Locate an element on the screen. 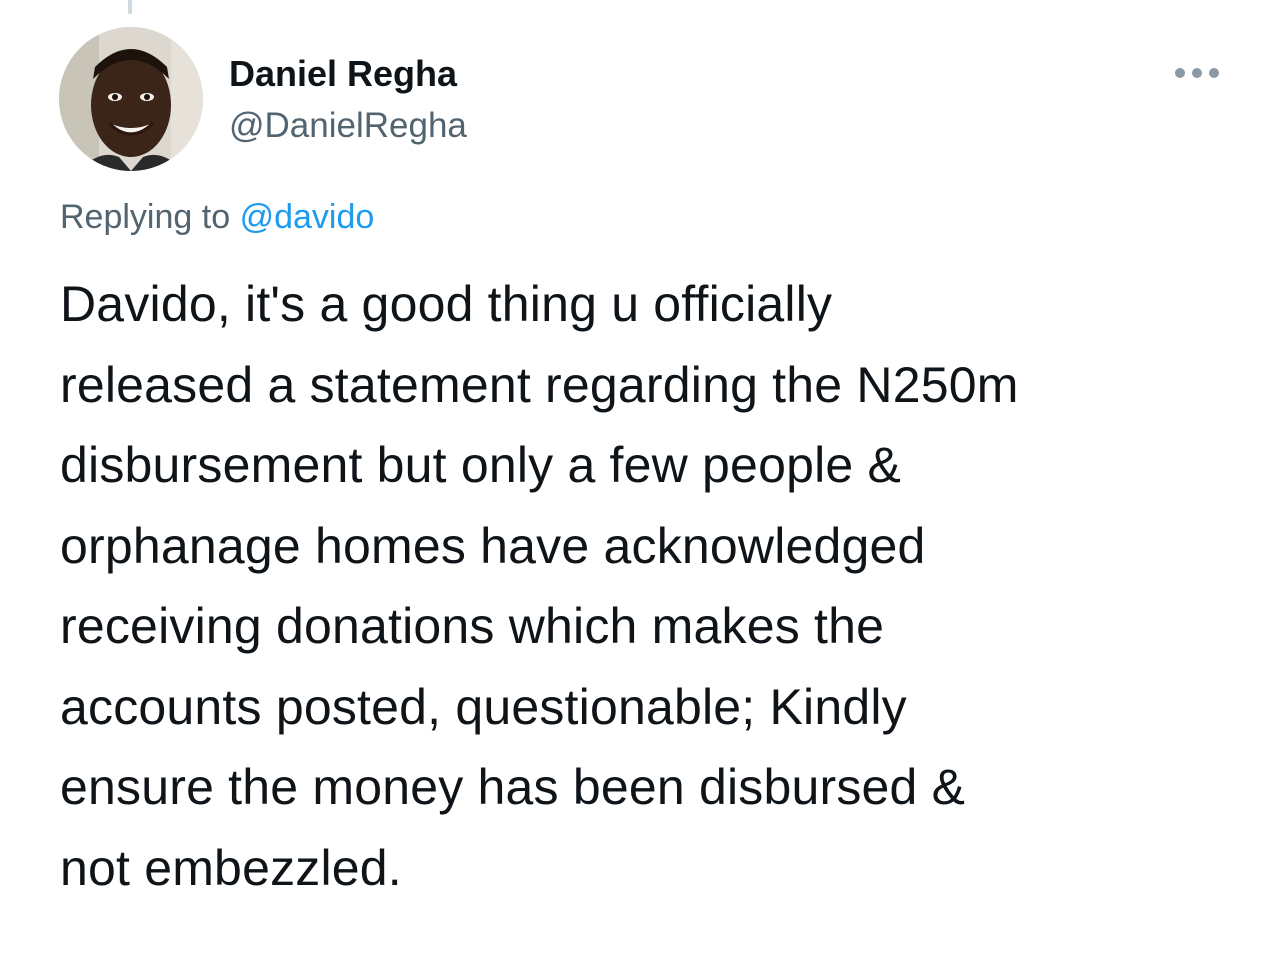  avatar is located at coordinates (131, 99).